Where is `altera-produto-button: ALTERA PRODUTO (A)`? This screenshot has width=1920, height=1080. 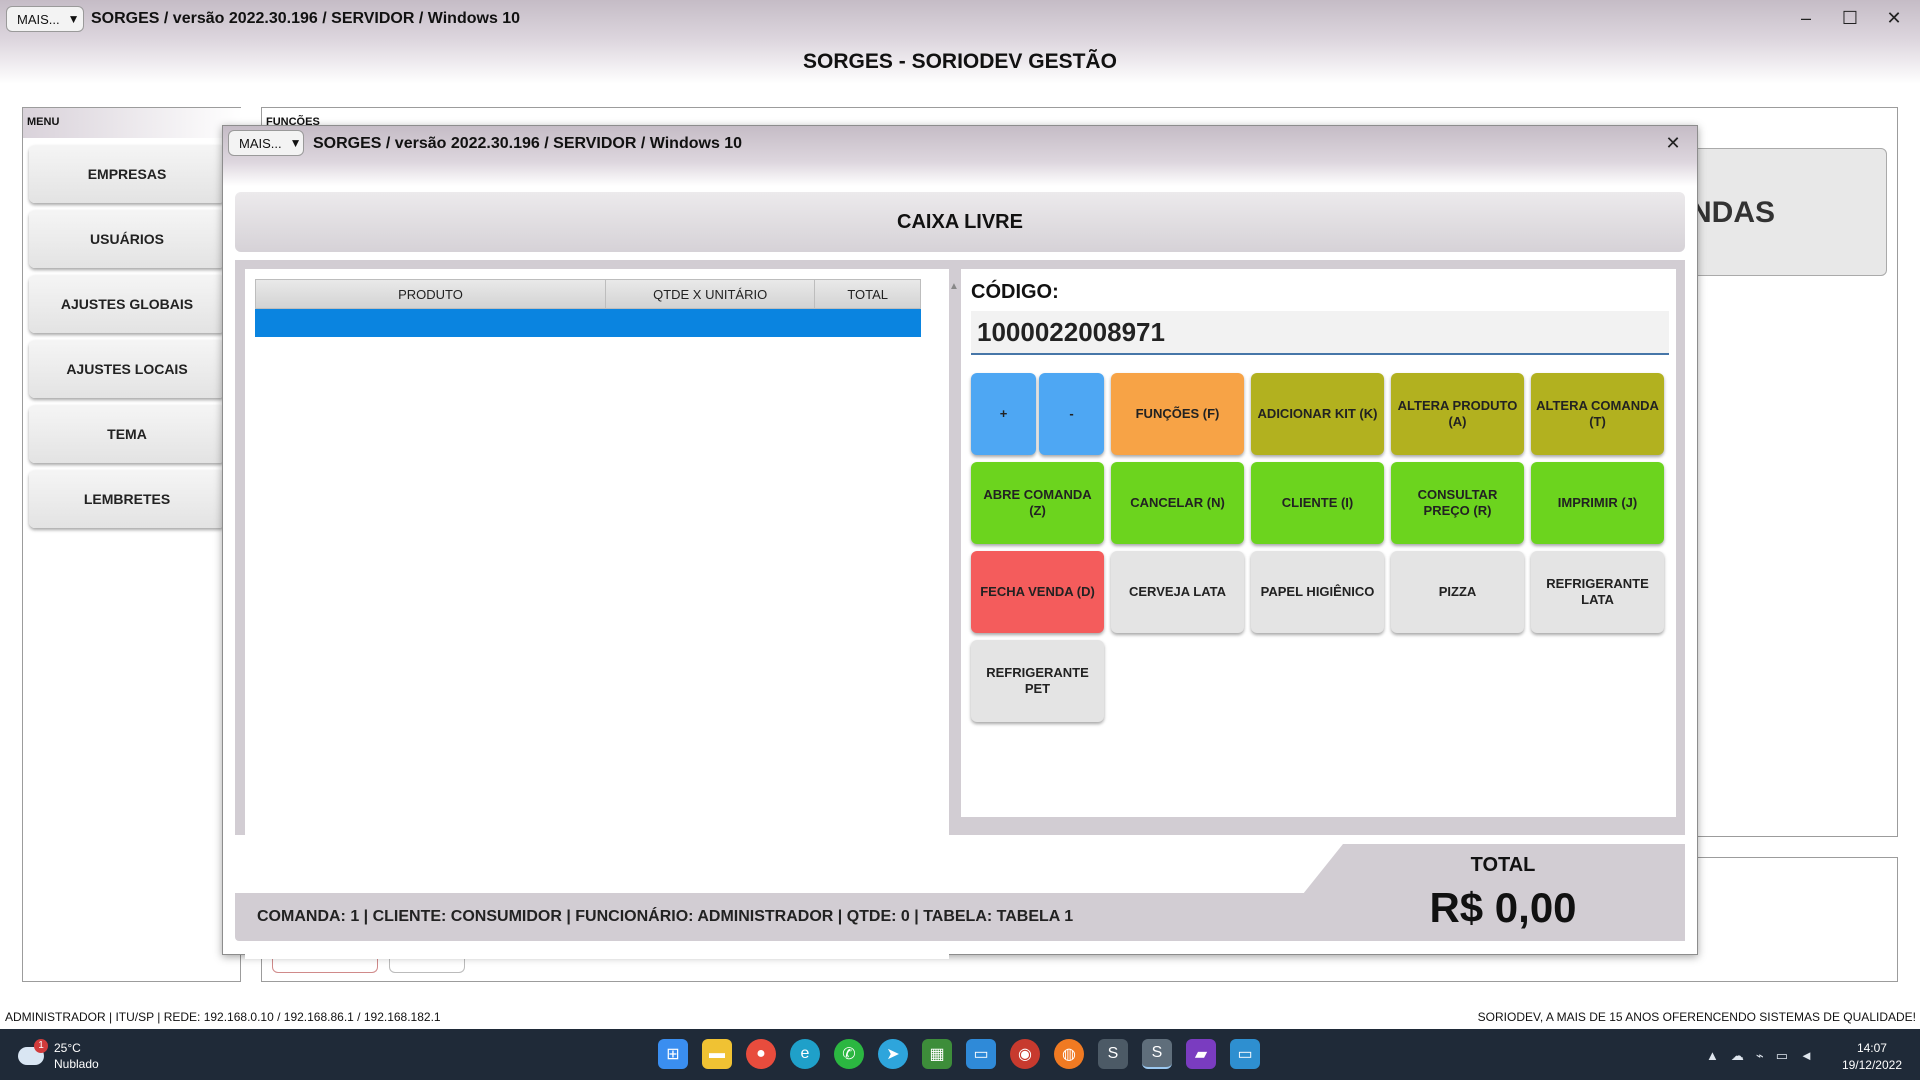 altera-produto-button: ALTERA PRODUTO (A) is located at coordinates (1457, 414).